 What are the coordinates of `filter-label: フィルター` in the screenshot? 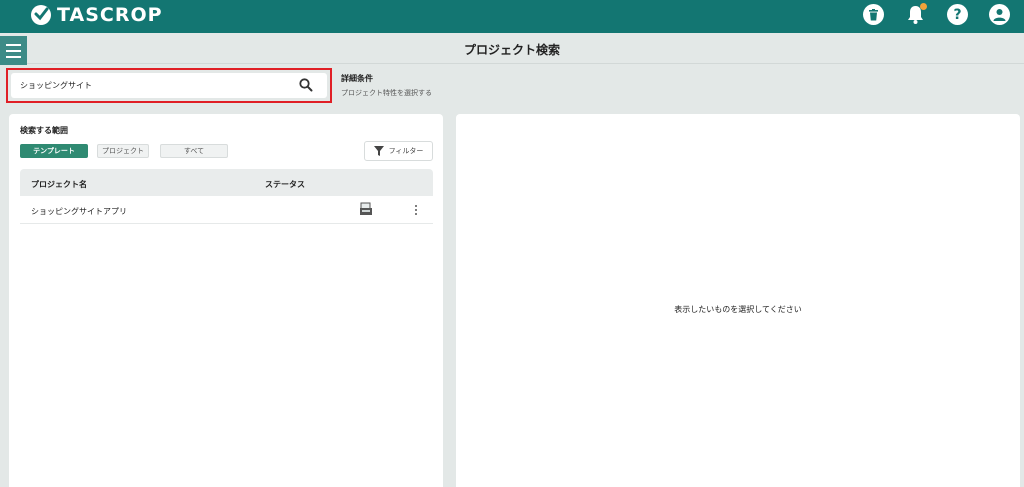 It's located at (406, 151).